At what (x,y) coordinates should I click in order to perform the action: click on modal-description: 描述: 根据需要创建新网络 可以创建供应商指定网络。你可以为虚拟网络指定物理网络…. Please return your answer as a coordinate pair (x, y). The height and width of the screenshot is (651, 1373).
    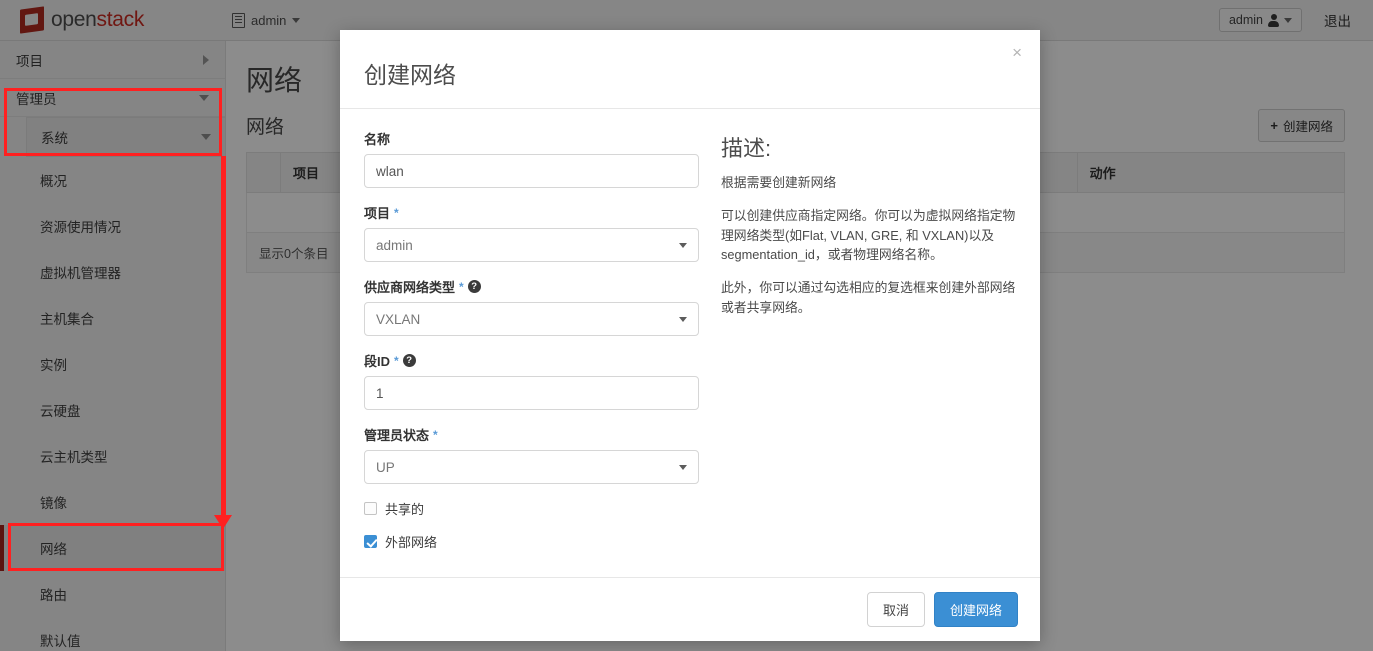
    Looking at the image, I should click on (857, 340).